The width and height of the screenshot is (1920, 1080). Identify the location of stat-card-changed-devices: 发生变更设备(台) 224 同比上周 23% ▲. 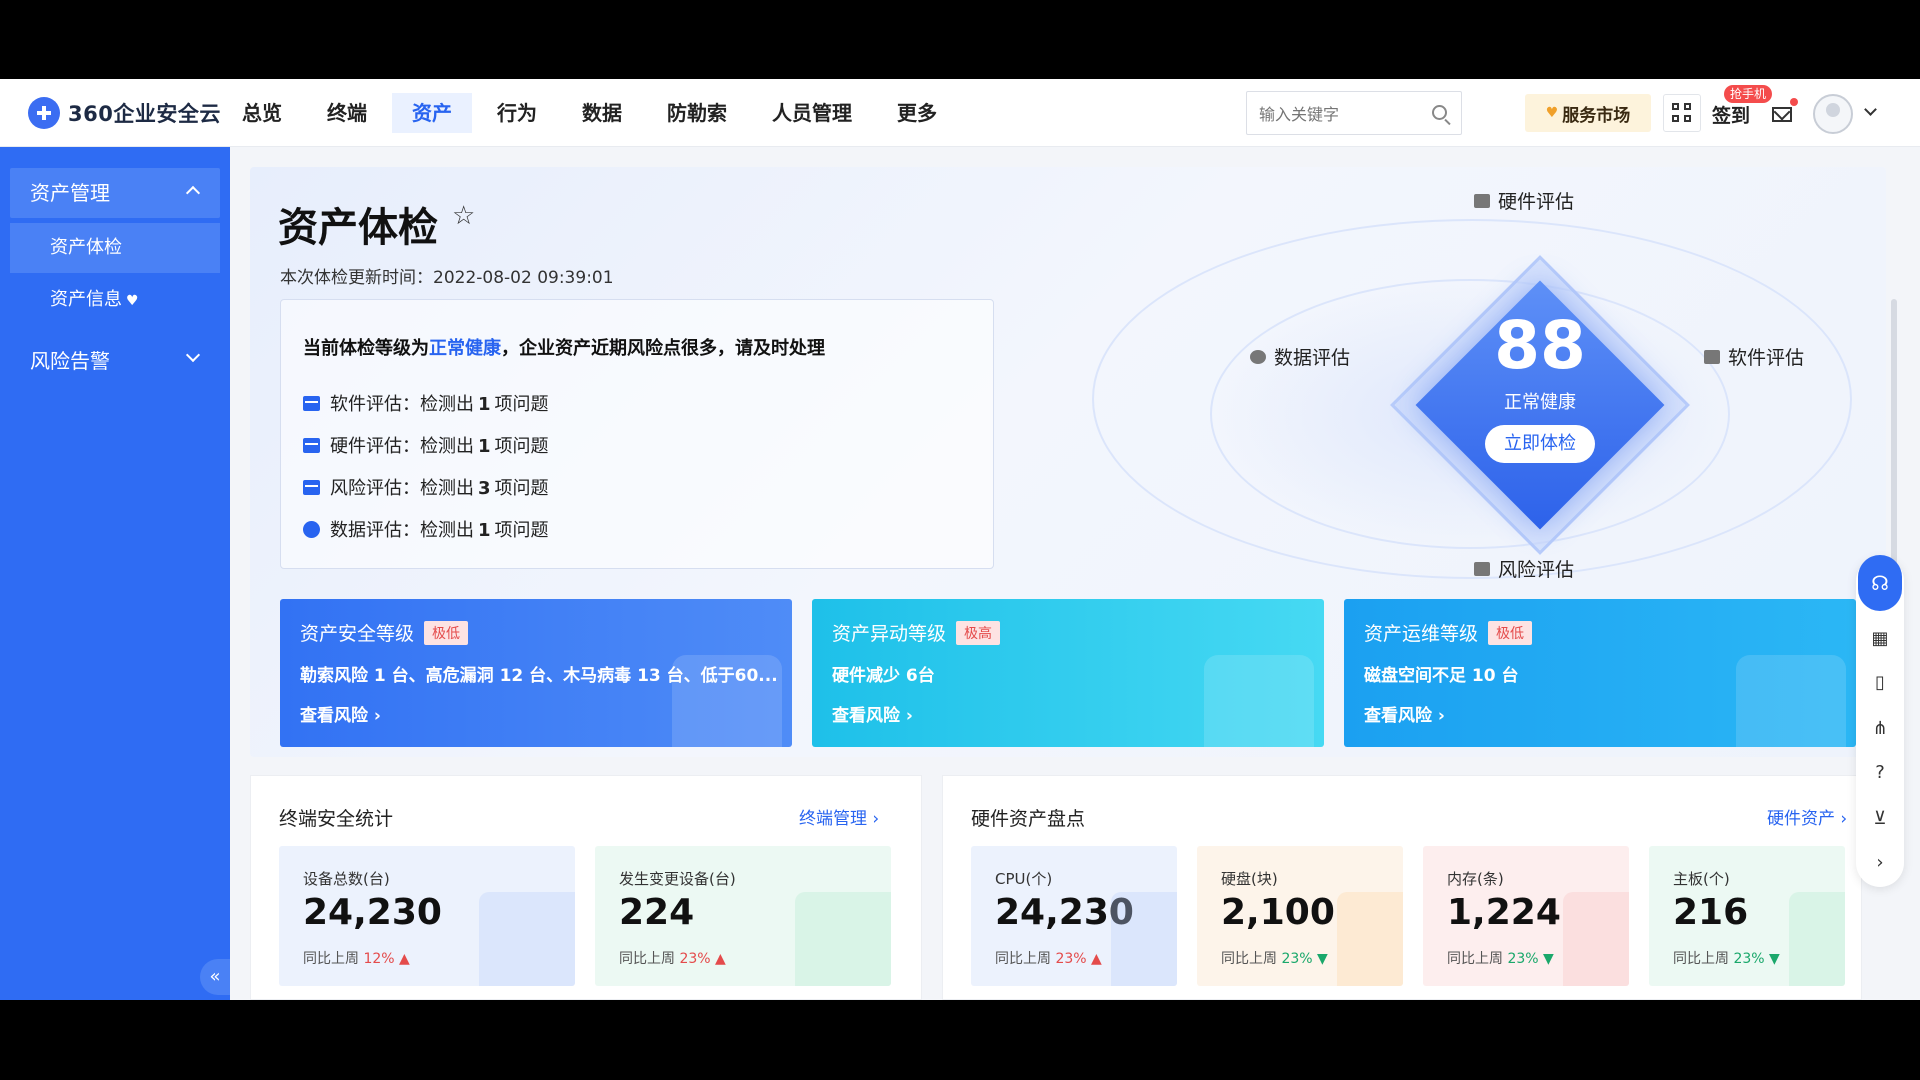
(743, 916).